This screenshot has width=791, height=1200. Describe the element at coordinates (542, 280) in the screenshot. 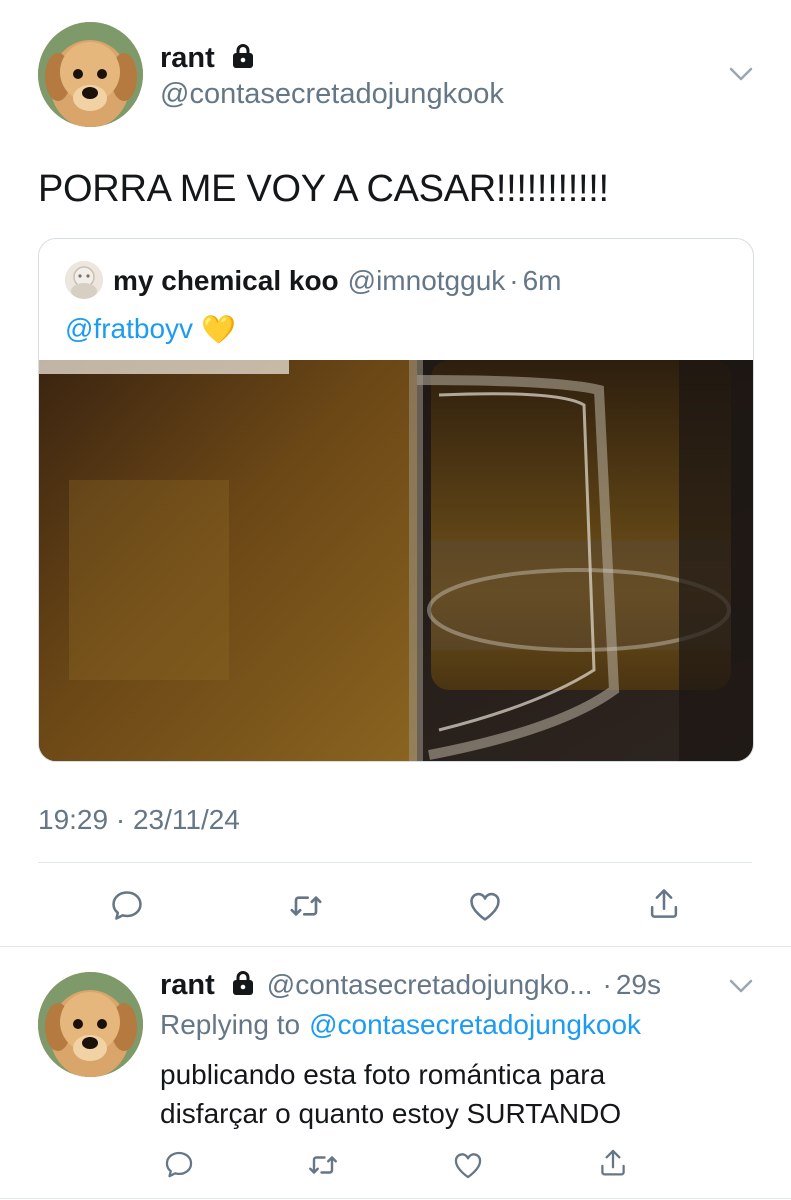

I see `quoted-time: 6m` at that location.